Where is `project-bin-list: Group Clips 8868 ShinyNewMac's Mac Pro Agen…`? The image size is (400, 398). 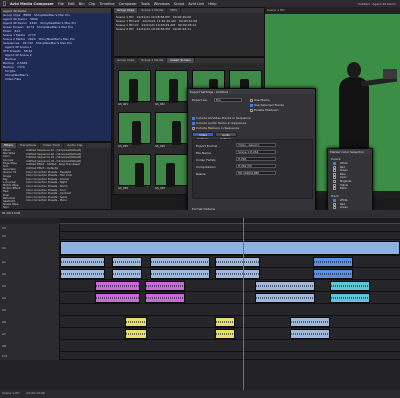
project-bin-list: Group Clips 8868 ShinyNewMac's Mac Pro Agen… is located at coordinates (56, 47).